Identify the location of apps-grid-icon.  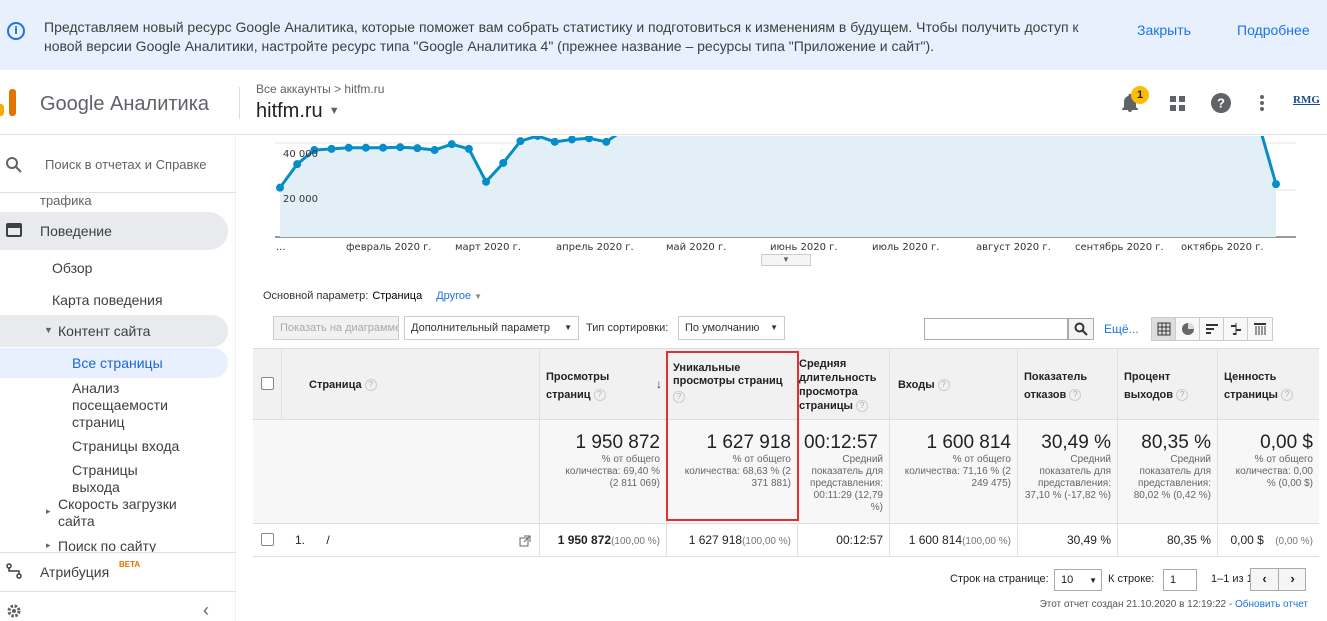
(1178, 103).